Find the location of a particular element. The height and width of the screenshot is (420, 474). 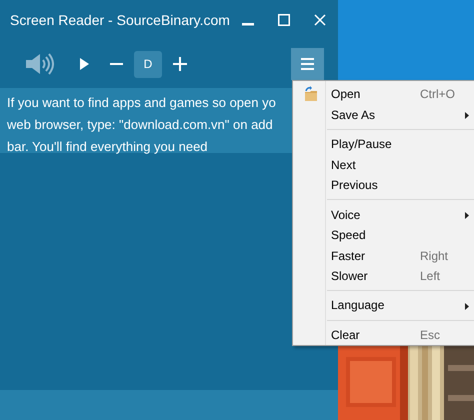

shortcut-text: Left is located at coordinates (430, 276).